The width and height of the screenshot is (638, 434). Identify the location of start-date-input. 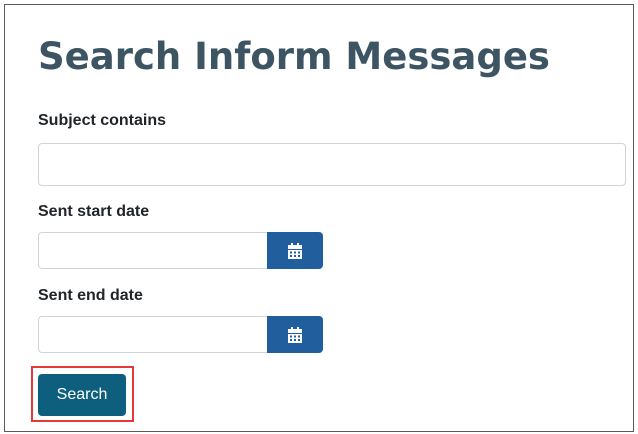
(153, 250).